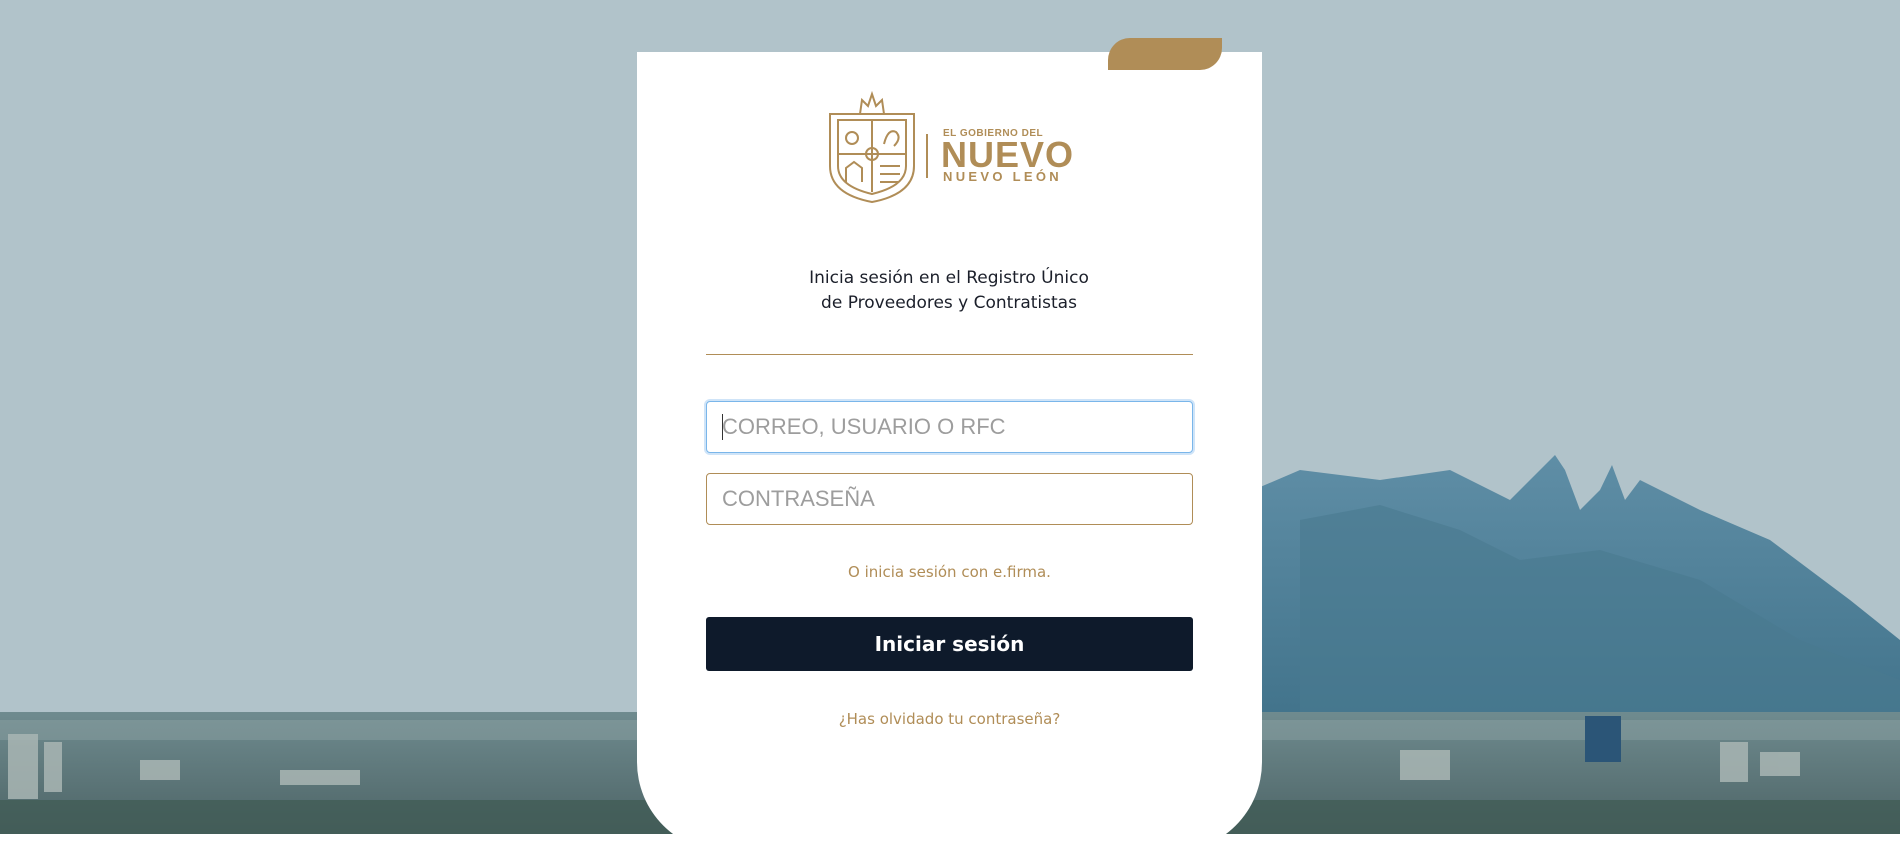 Image resolution: width=1900 pixels, height=852 pixels. I want to click on forgot-password-link: ¿Has olvidado tu contraseña?, so click(949, 719).